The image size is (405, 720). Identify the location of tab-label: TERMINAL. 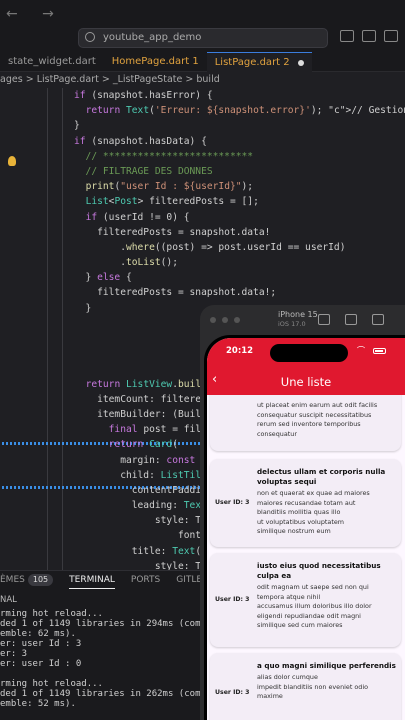
(92, 580).